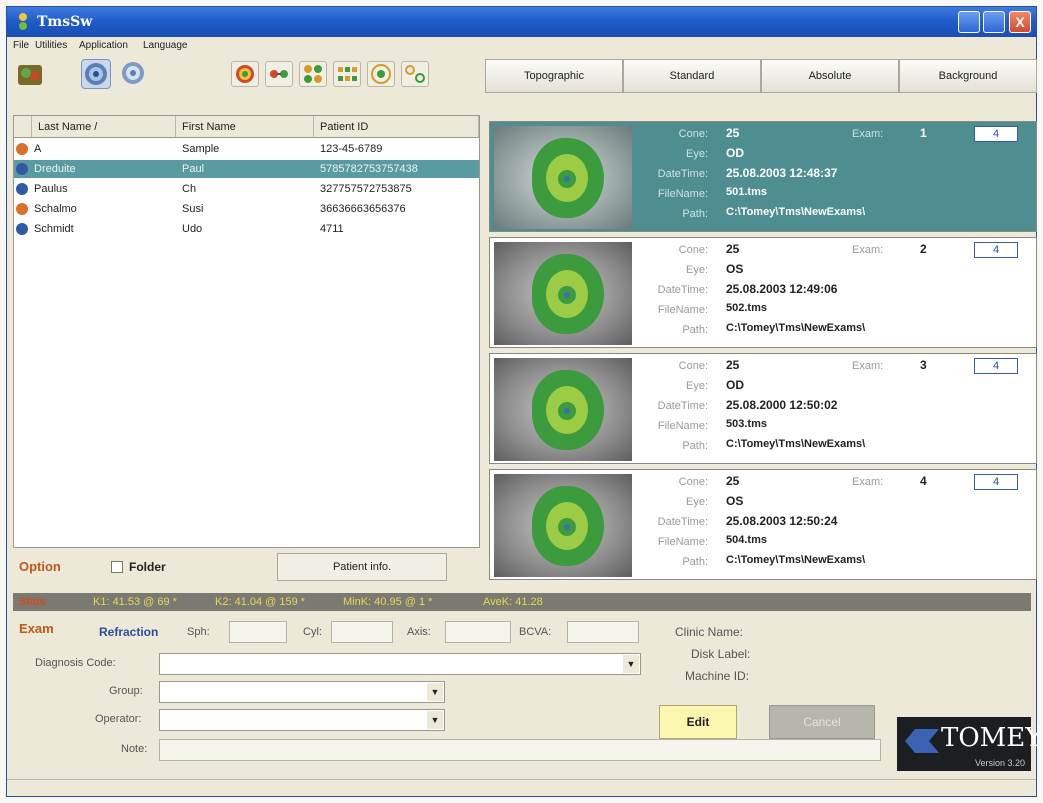 The width and height of the screenshot is (1043, 803). Describe the element at coordinates (117, 567) in the screenshot. I see `folder-checkbox` at that location.